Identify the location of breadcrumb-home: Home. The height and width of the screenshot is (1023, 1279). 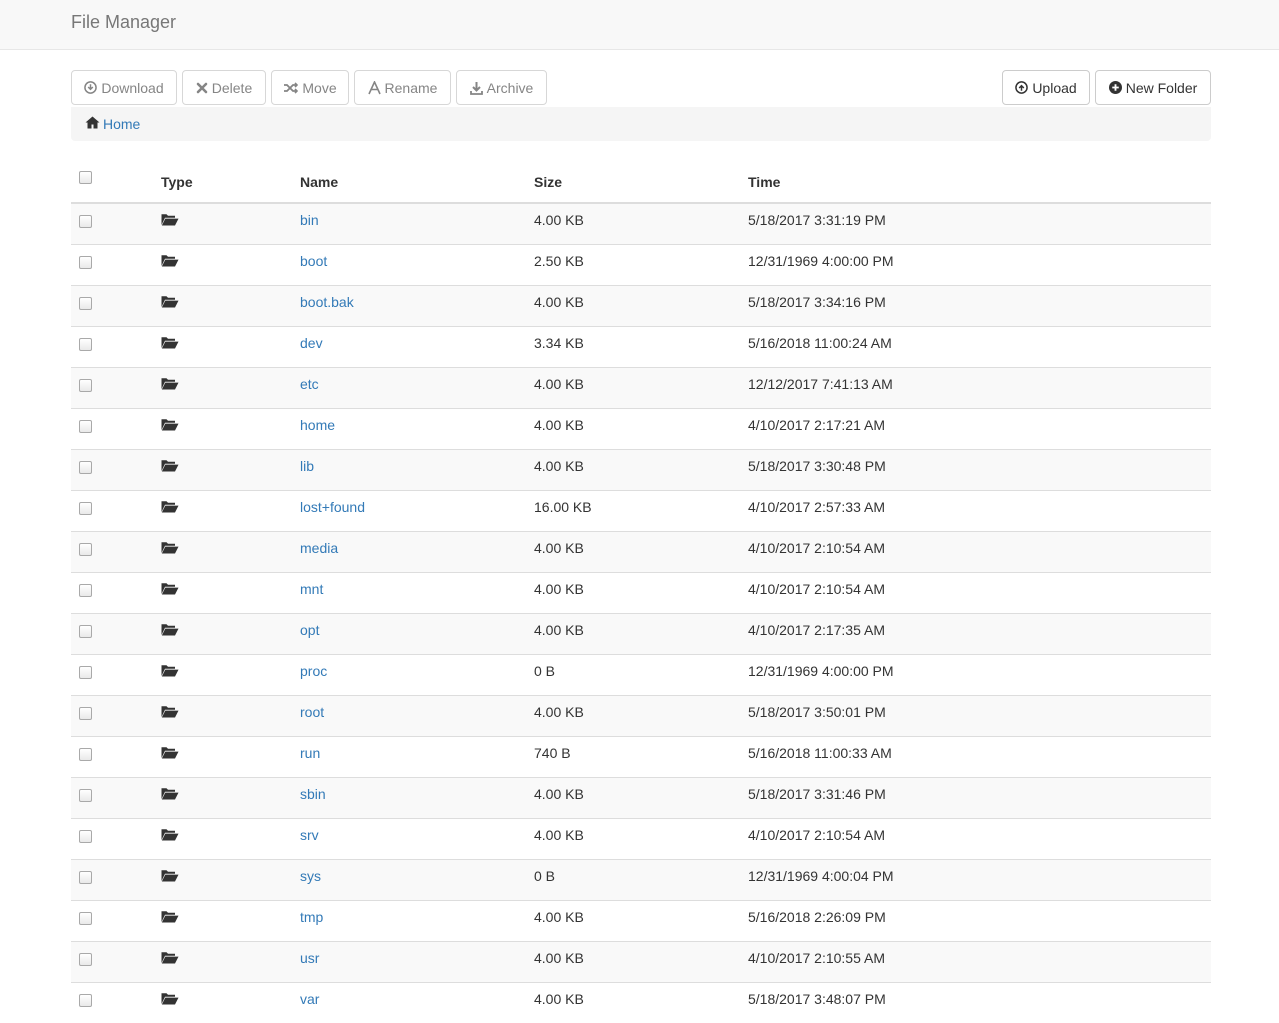
(112, 124).